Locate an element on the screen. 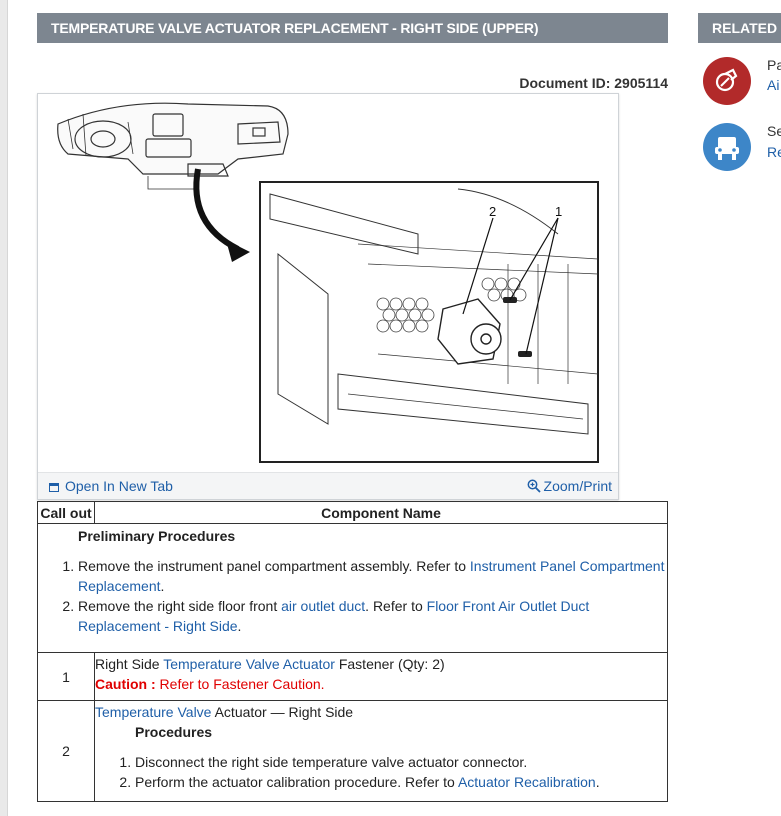 Image resolution: width=781 pixels, height=816 pixels. procedures-heading: Procedures is located at coordinates (174, 732).